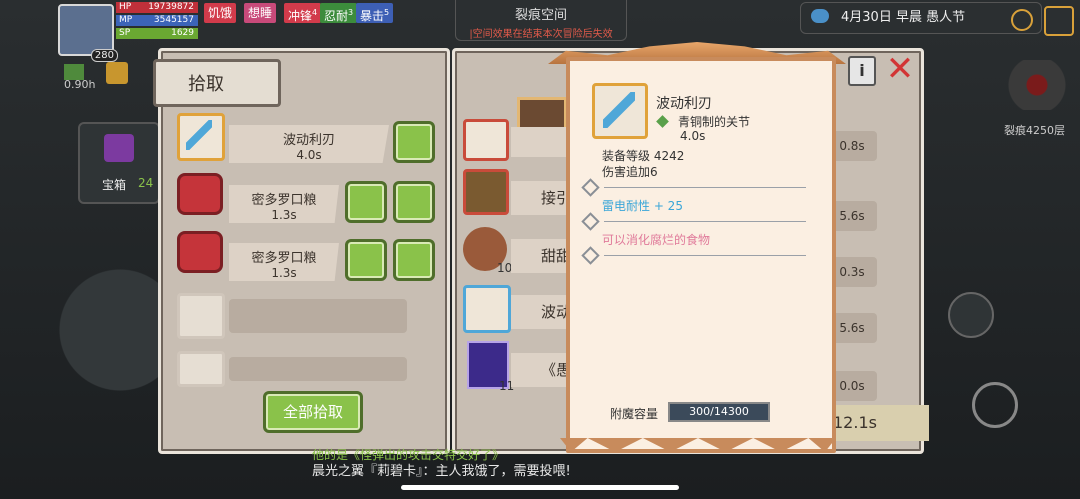  I want to click on minimap, so click(1037, 85).